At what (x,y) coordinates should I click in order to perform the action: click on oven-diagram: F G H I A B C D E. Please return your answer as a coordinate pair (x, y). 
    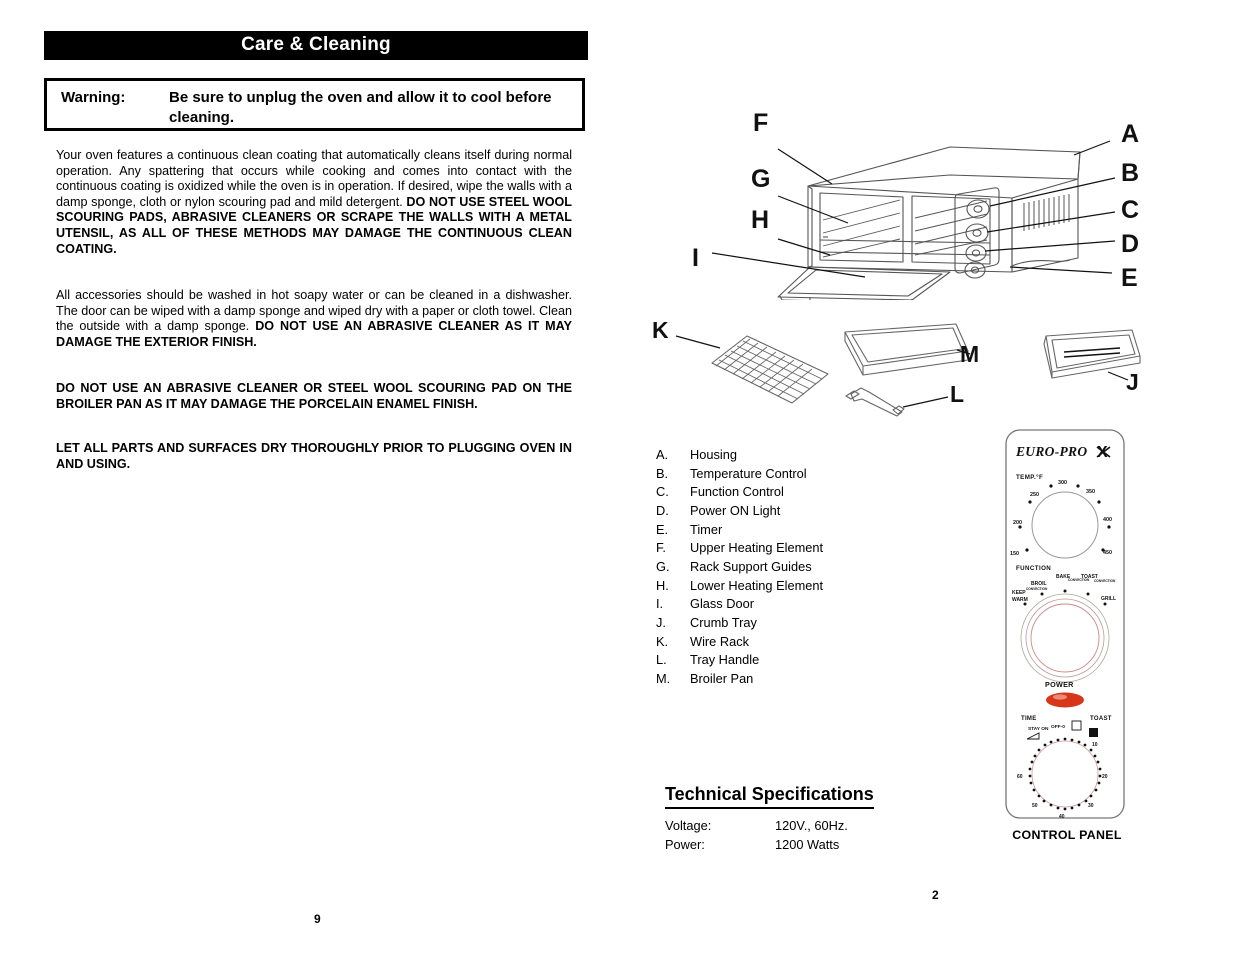
    Looking at the image, I should click on (932, 200).